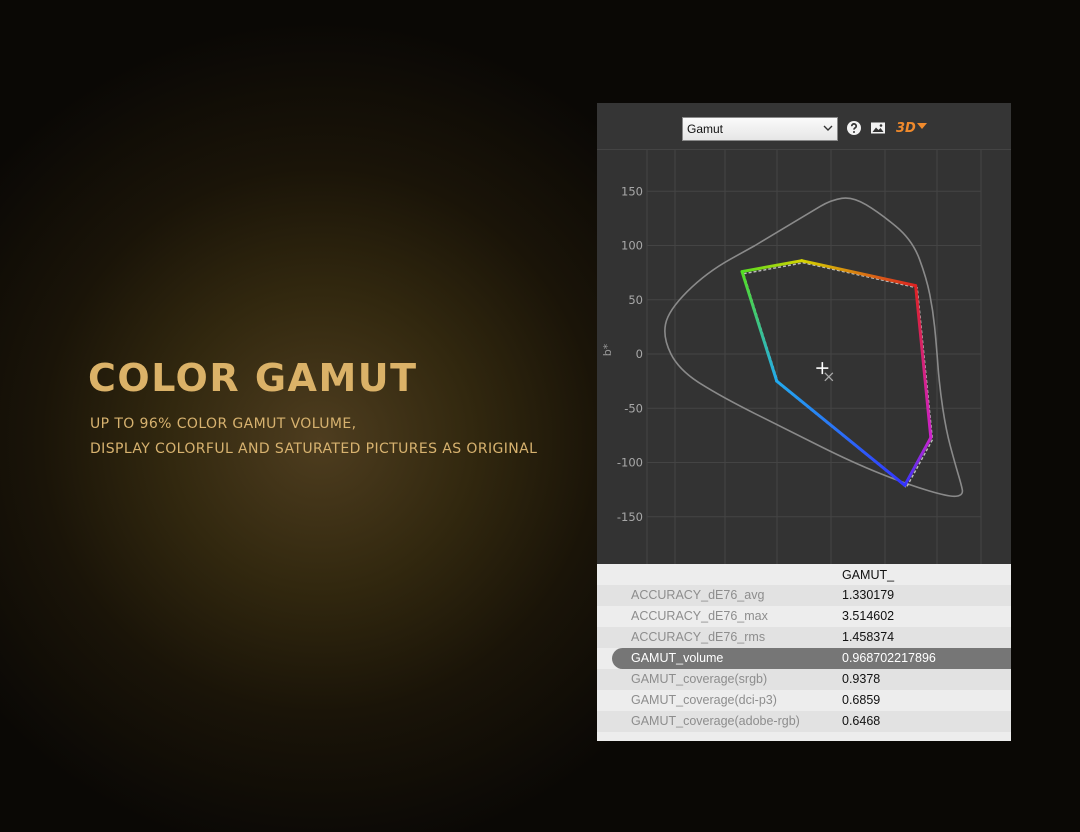  I want to click on y-tick-labels: 150 100 50 0 -50 -100 -150, so click(630, 354).